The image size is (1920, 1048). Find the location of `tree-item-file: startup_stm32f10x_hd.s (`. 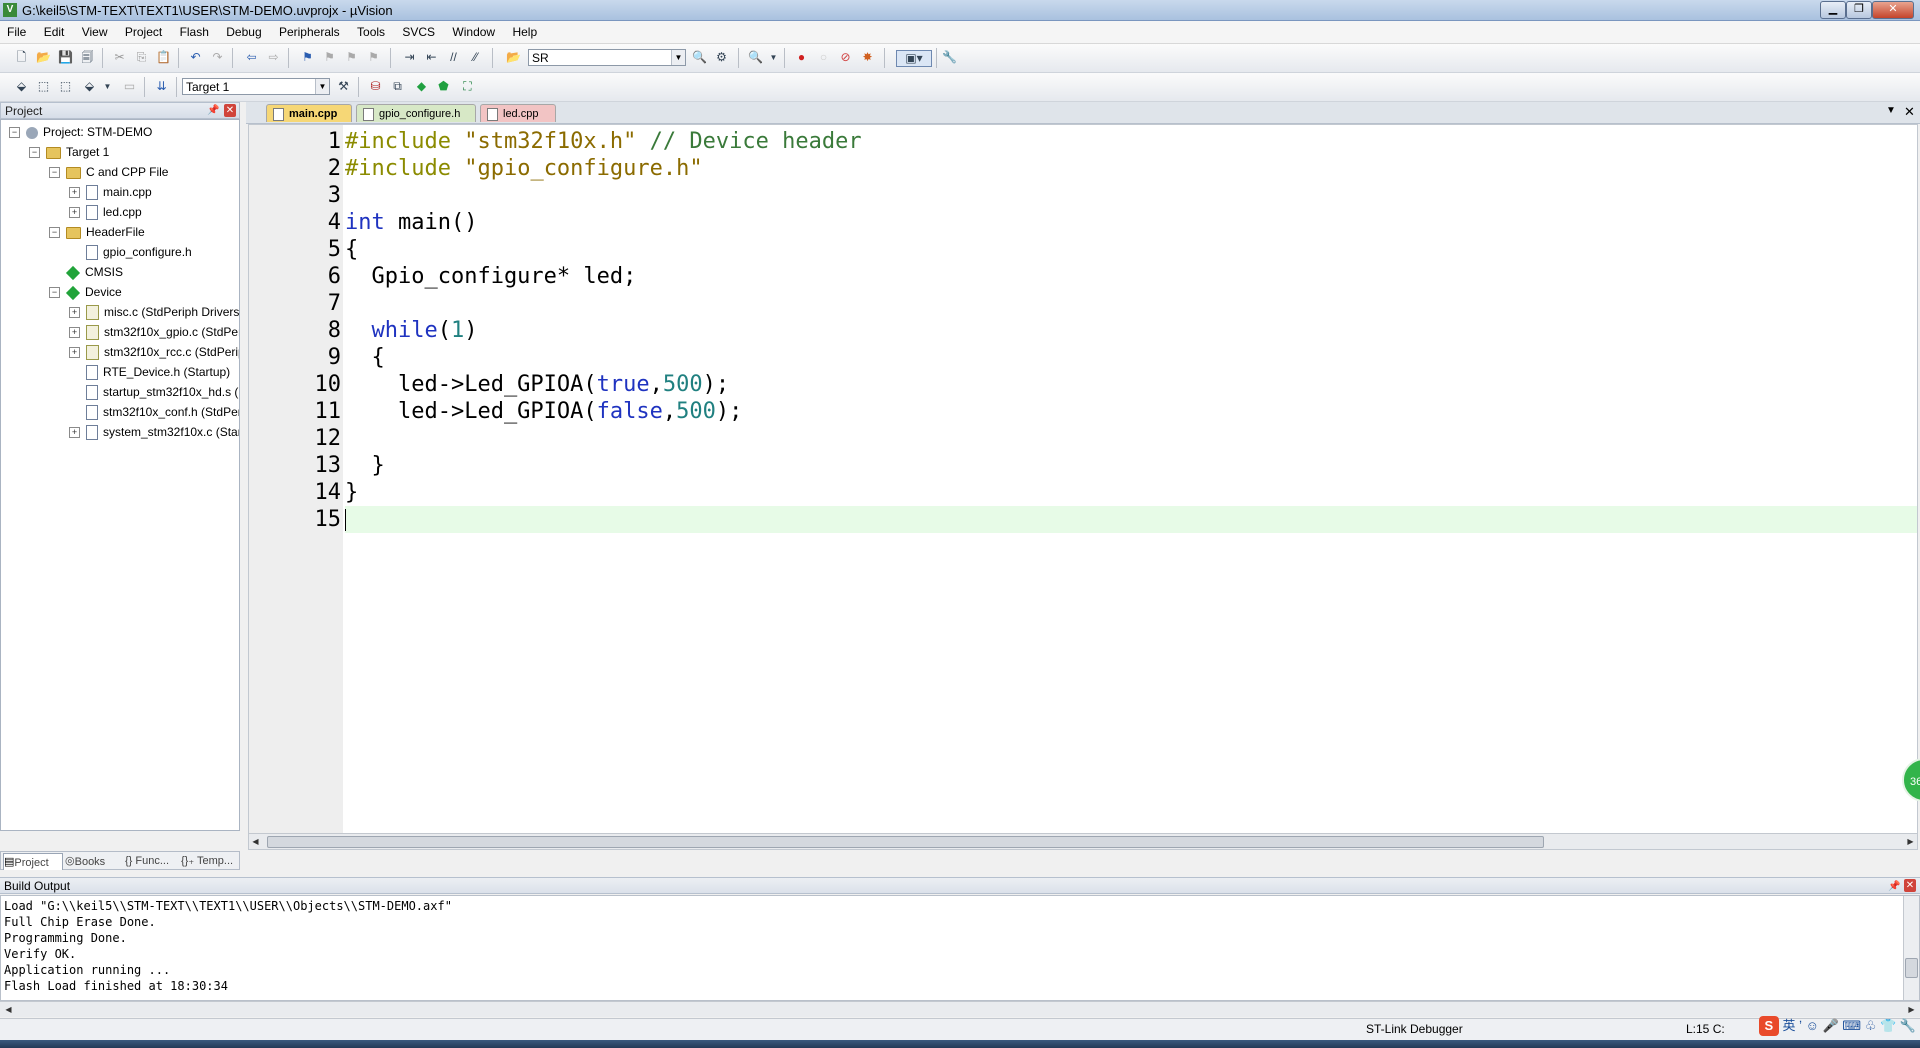

tree-item-file: startup_stm32f10x_hd.s ( is located at coordinates (153, 392).